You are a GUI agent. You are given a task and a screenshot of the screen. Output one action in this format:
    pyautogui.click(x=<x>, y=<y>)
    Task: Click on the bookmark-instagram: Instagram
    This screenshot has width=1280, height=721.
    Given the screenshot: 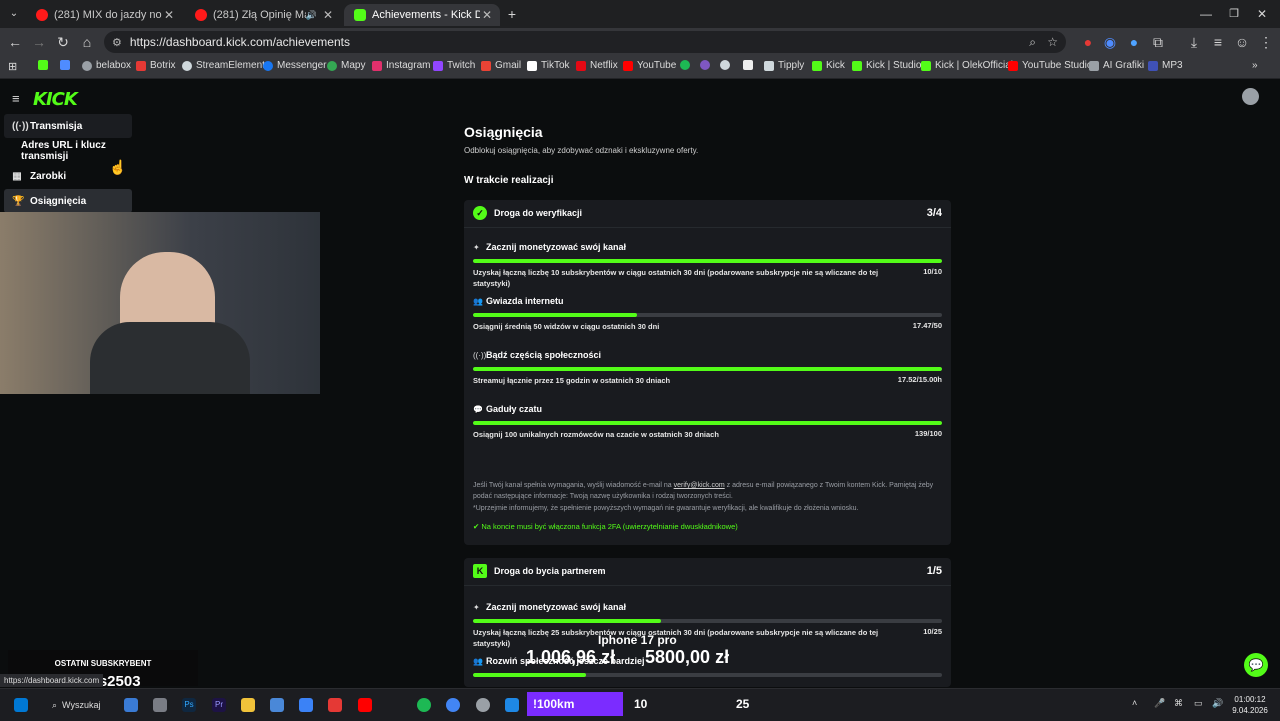 What is the action you would take?
    pyautogui.click(x=401, y=65)
    